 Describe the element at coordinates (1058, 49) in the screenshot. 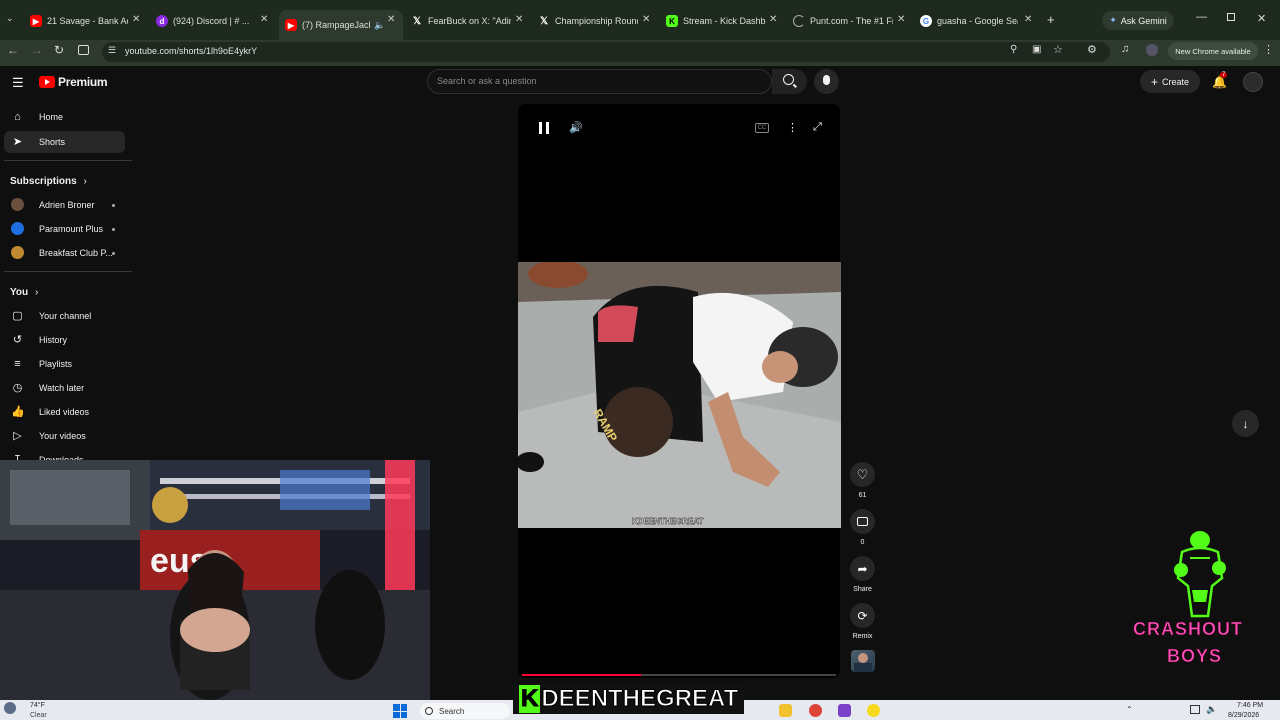

I see `bookmark-star-icon: ☆` at that location.